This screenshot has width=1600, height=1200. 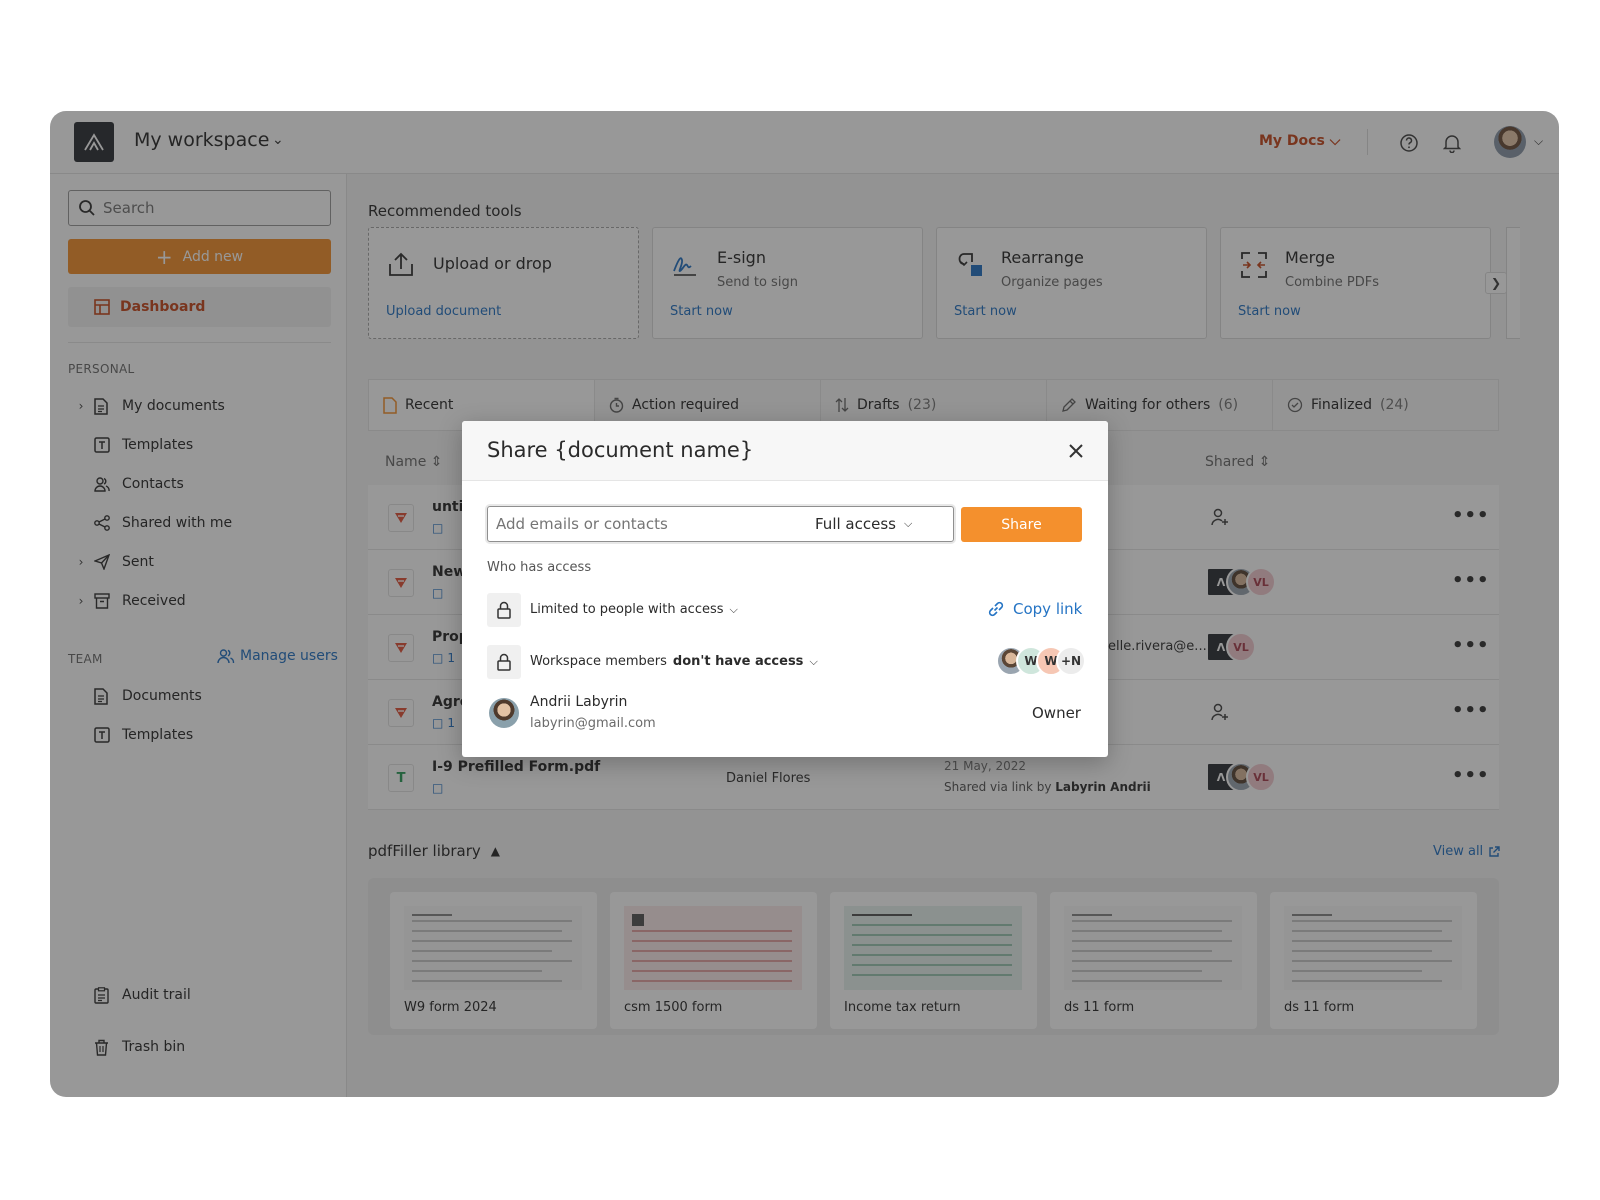 What do you see at coordinates (627, 609) in the screenshot?
I see `link-access-label: Limited to people with access` at bounding box center [627, 609].